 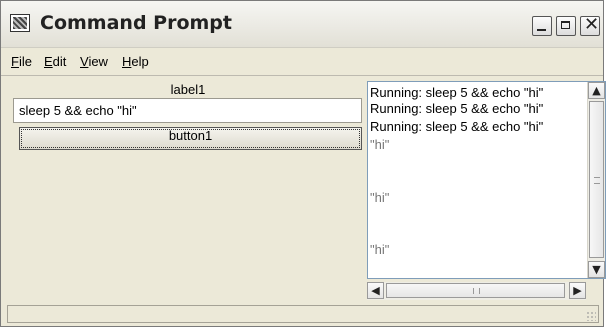 What do you see at coordinates (596, 90) in the screenshot?
I see `arrow-up-icon: ▲` at bounding box center [596, 90].